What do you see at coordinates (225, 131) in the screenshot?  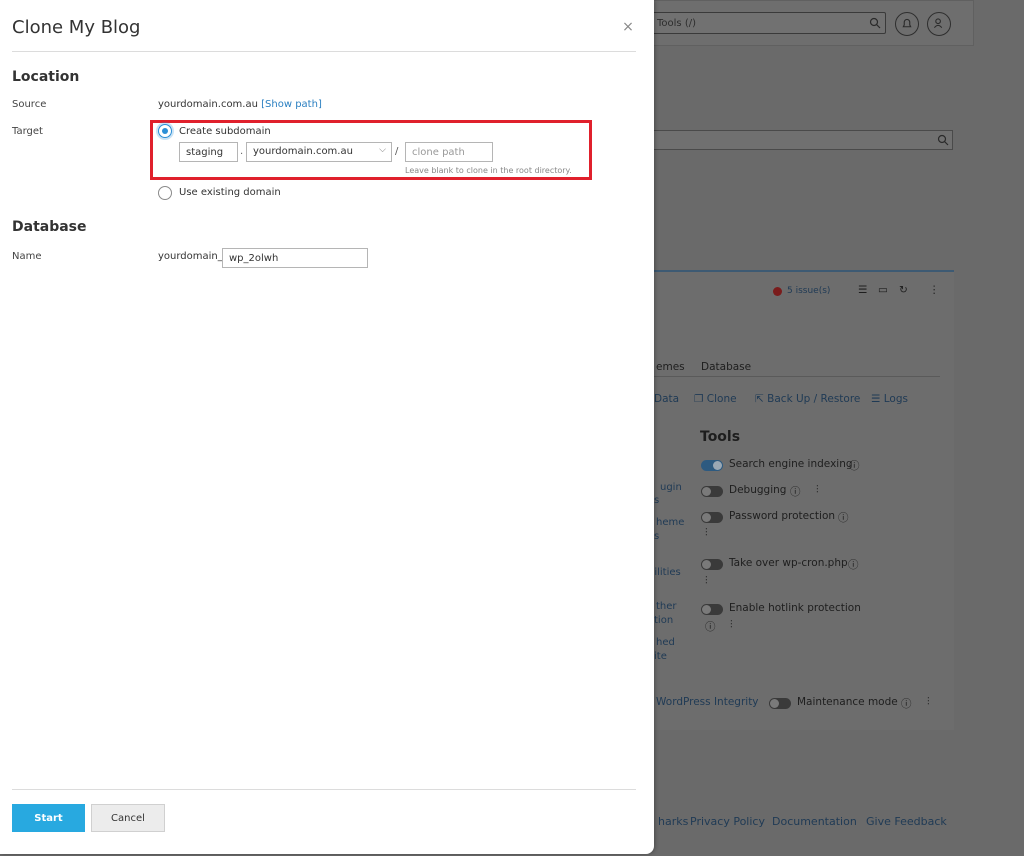 I see `create-subdomain-label: Create subdomain` at bounding box center [225, 131].